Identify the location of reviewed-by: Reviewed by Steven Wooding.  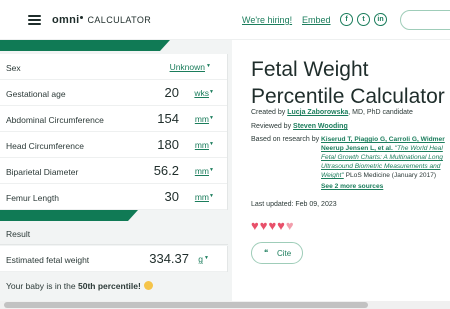
(299, 126).